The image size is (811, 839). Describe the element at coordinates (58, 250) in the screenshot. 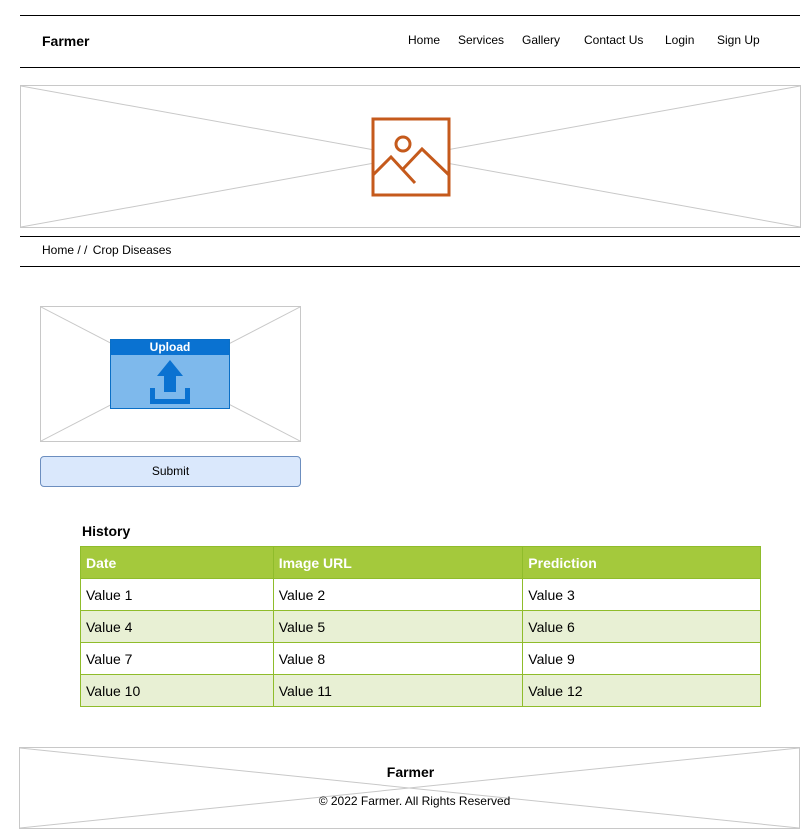

I see `breadcrumb-home: Home` at that location.